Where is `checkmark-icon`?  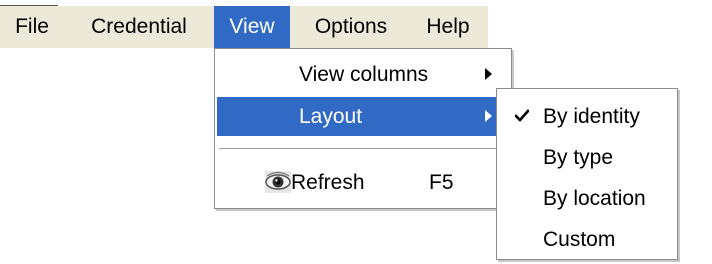 checkmark-icon is located at coordinates (522, 115).